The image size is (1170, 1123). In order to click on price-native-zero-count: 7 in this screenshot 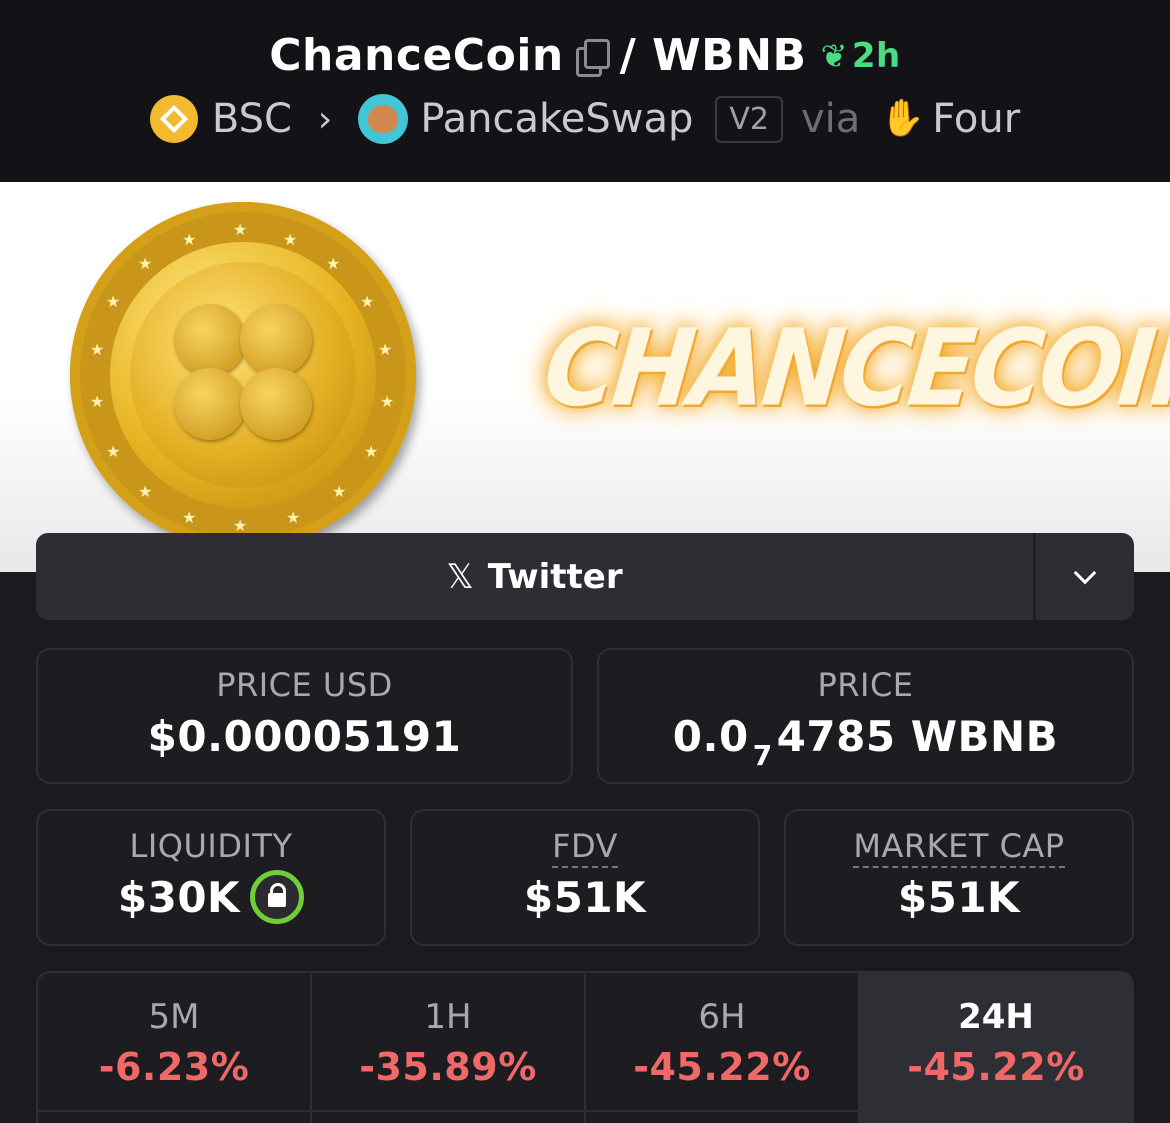, I will do `click(762, 755)`.